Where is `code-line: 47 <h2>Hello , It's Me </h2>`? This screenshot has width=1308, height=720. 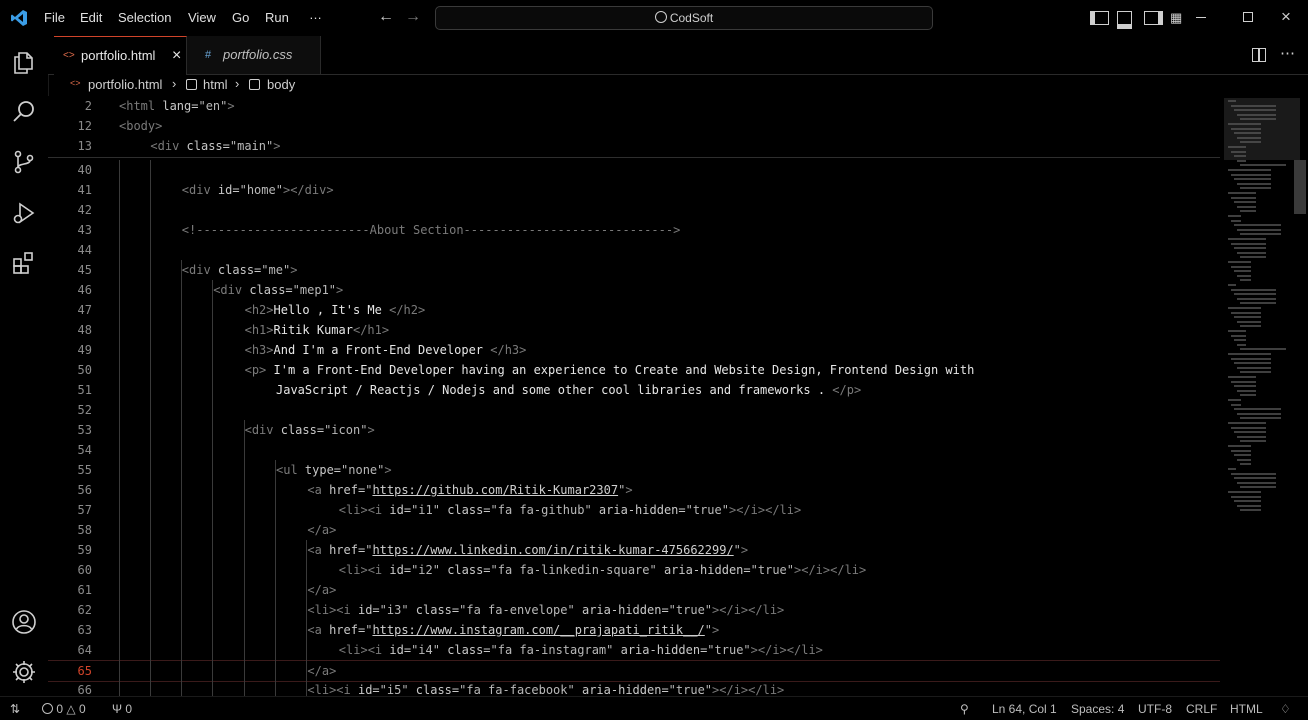
code-line: 47 <h2>Hello , It's Me </h2> is located at coordinates (634, 310).